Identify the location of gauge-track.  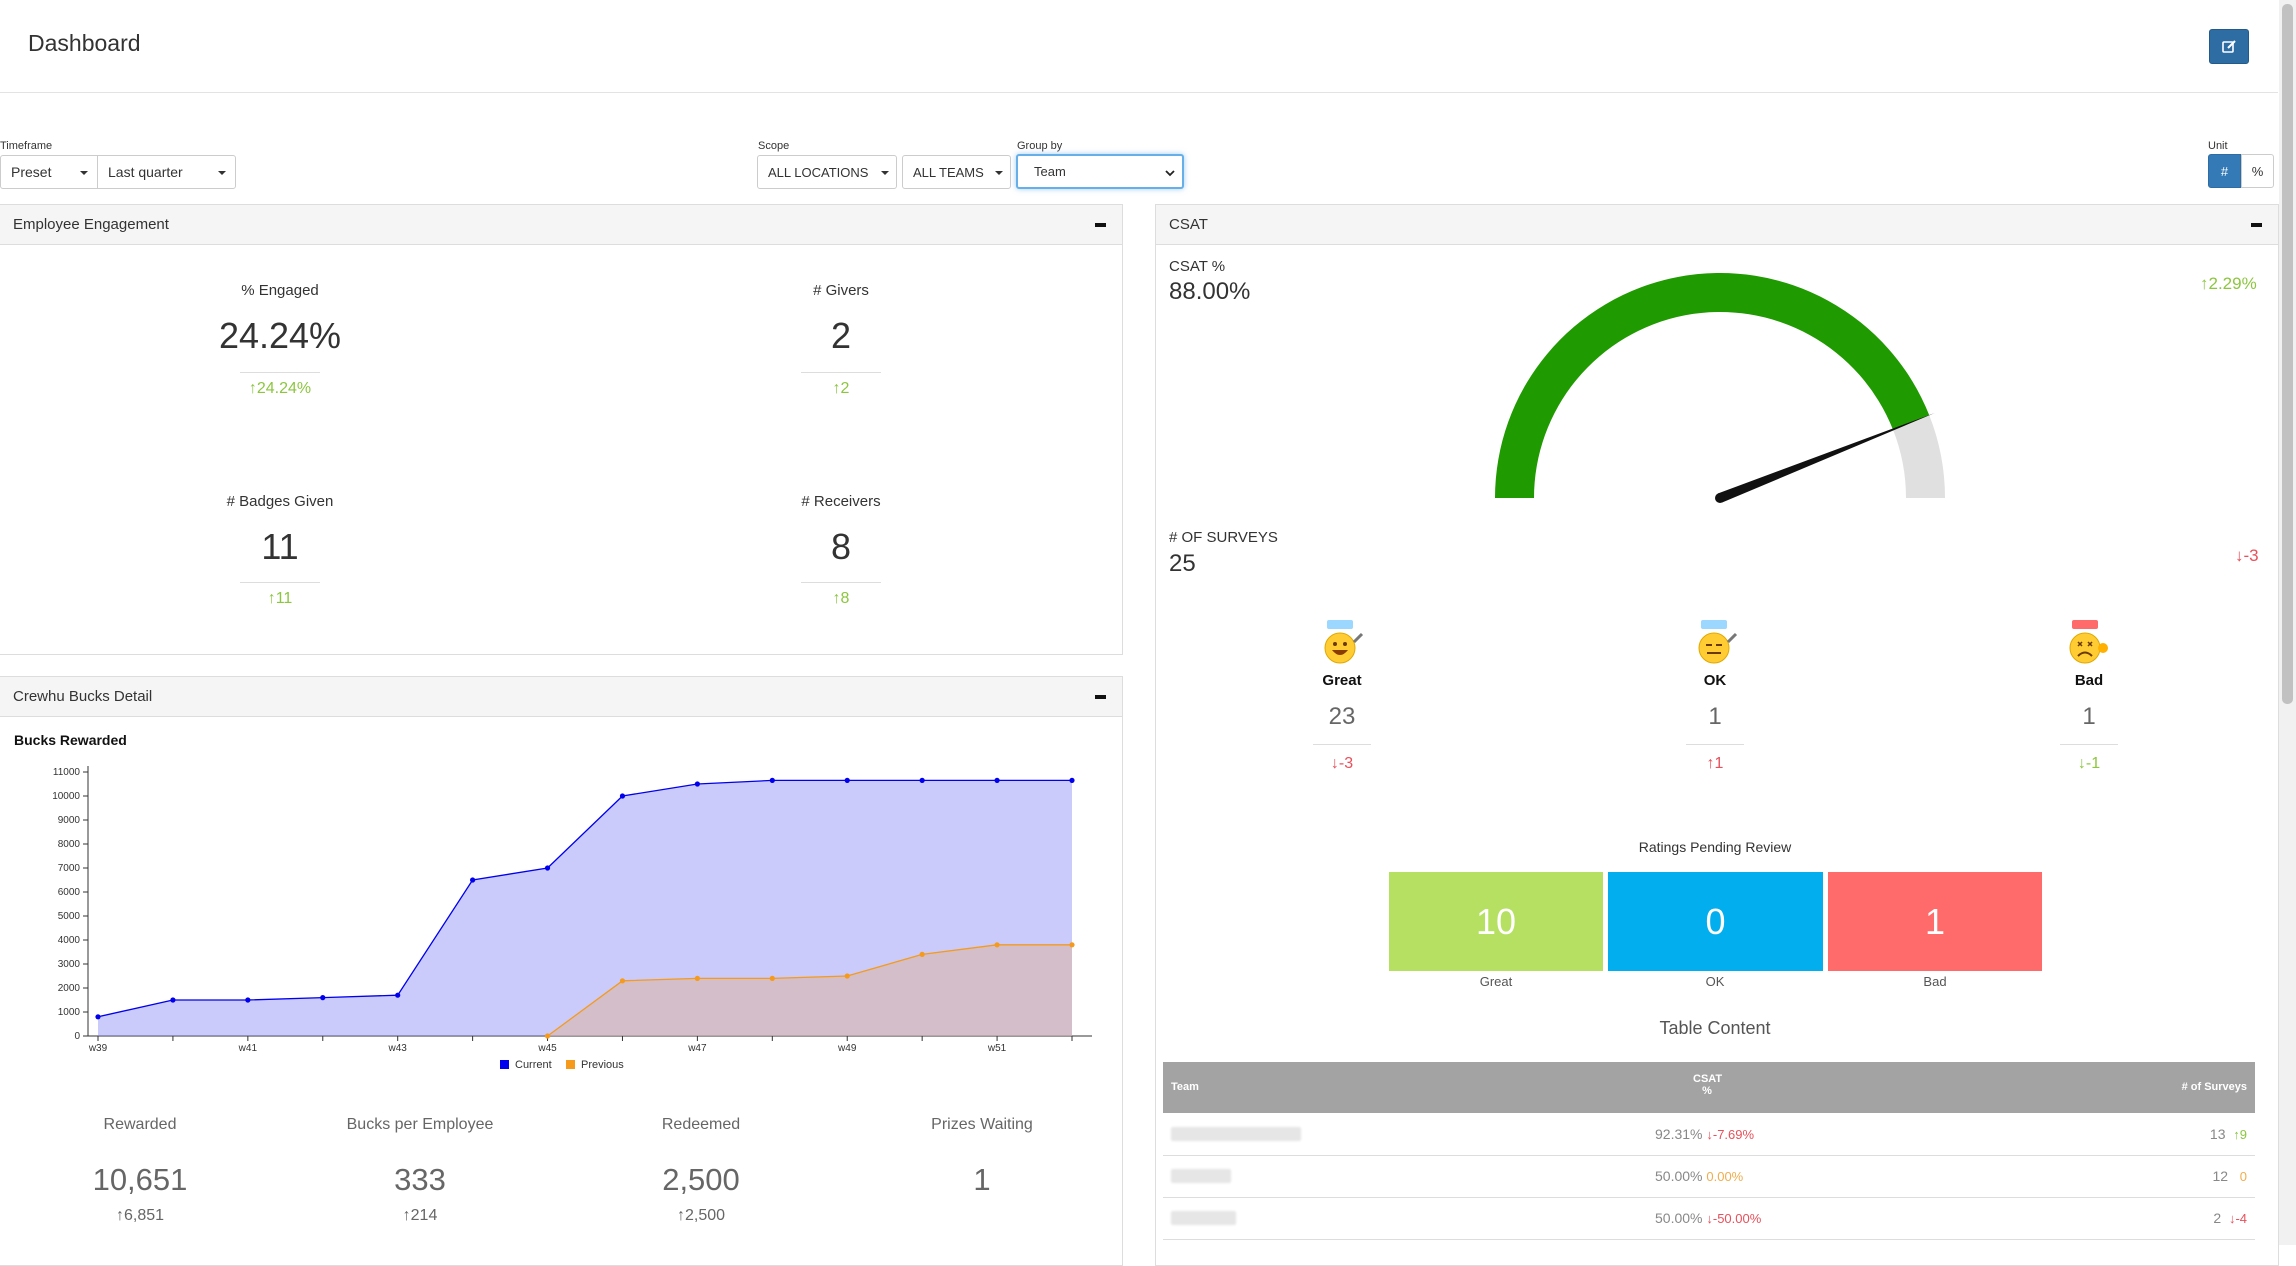
(1918, 456).